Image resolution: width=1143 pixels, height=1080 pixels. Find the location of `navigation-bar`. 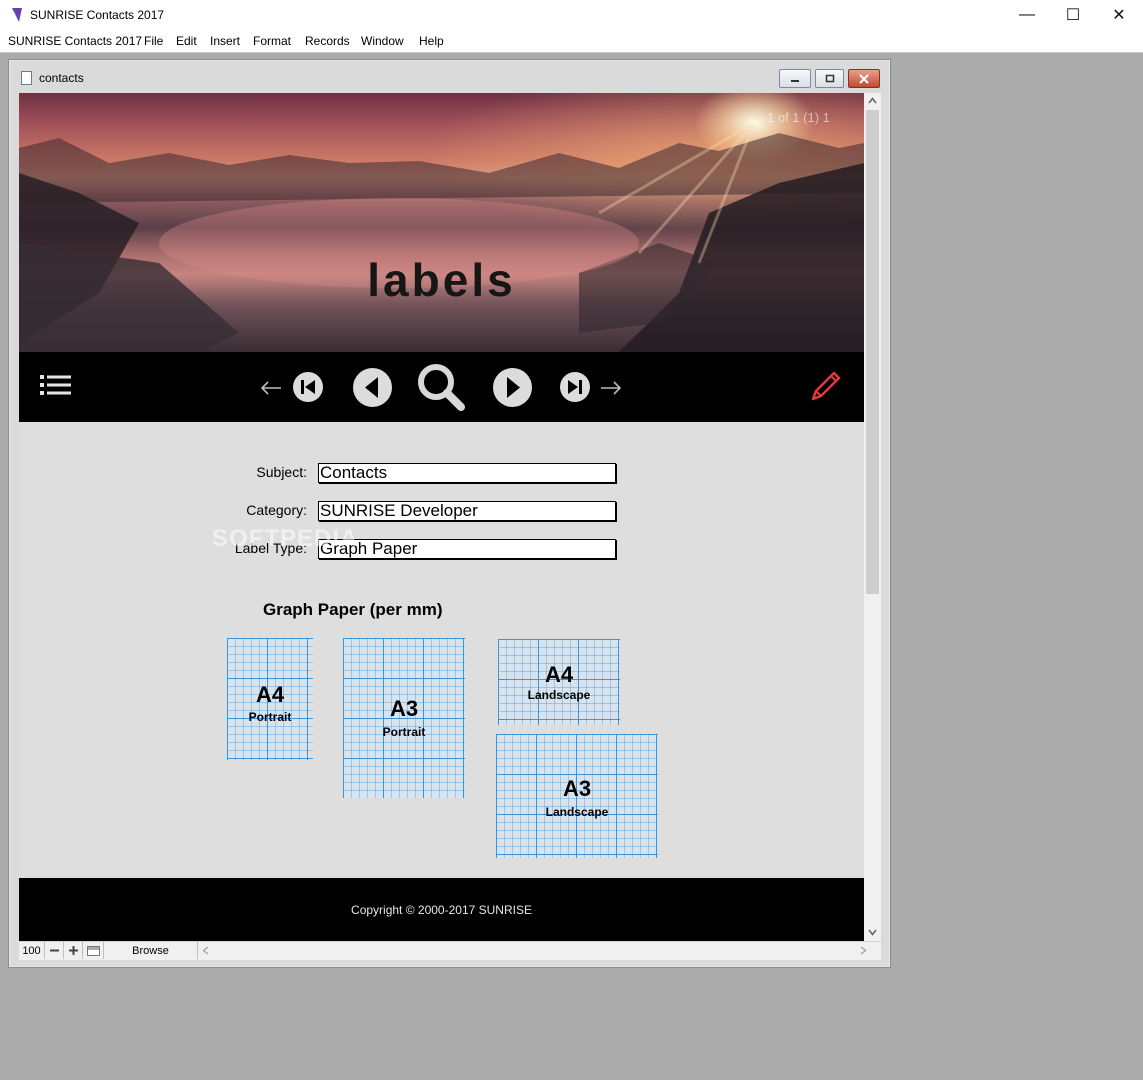

navigation-bar is located at coordinates (441, 387).